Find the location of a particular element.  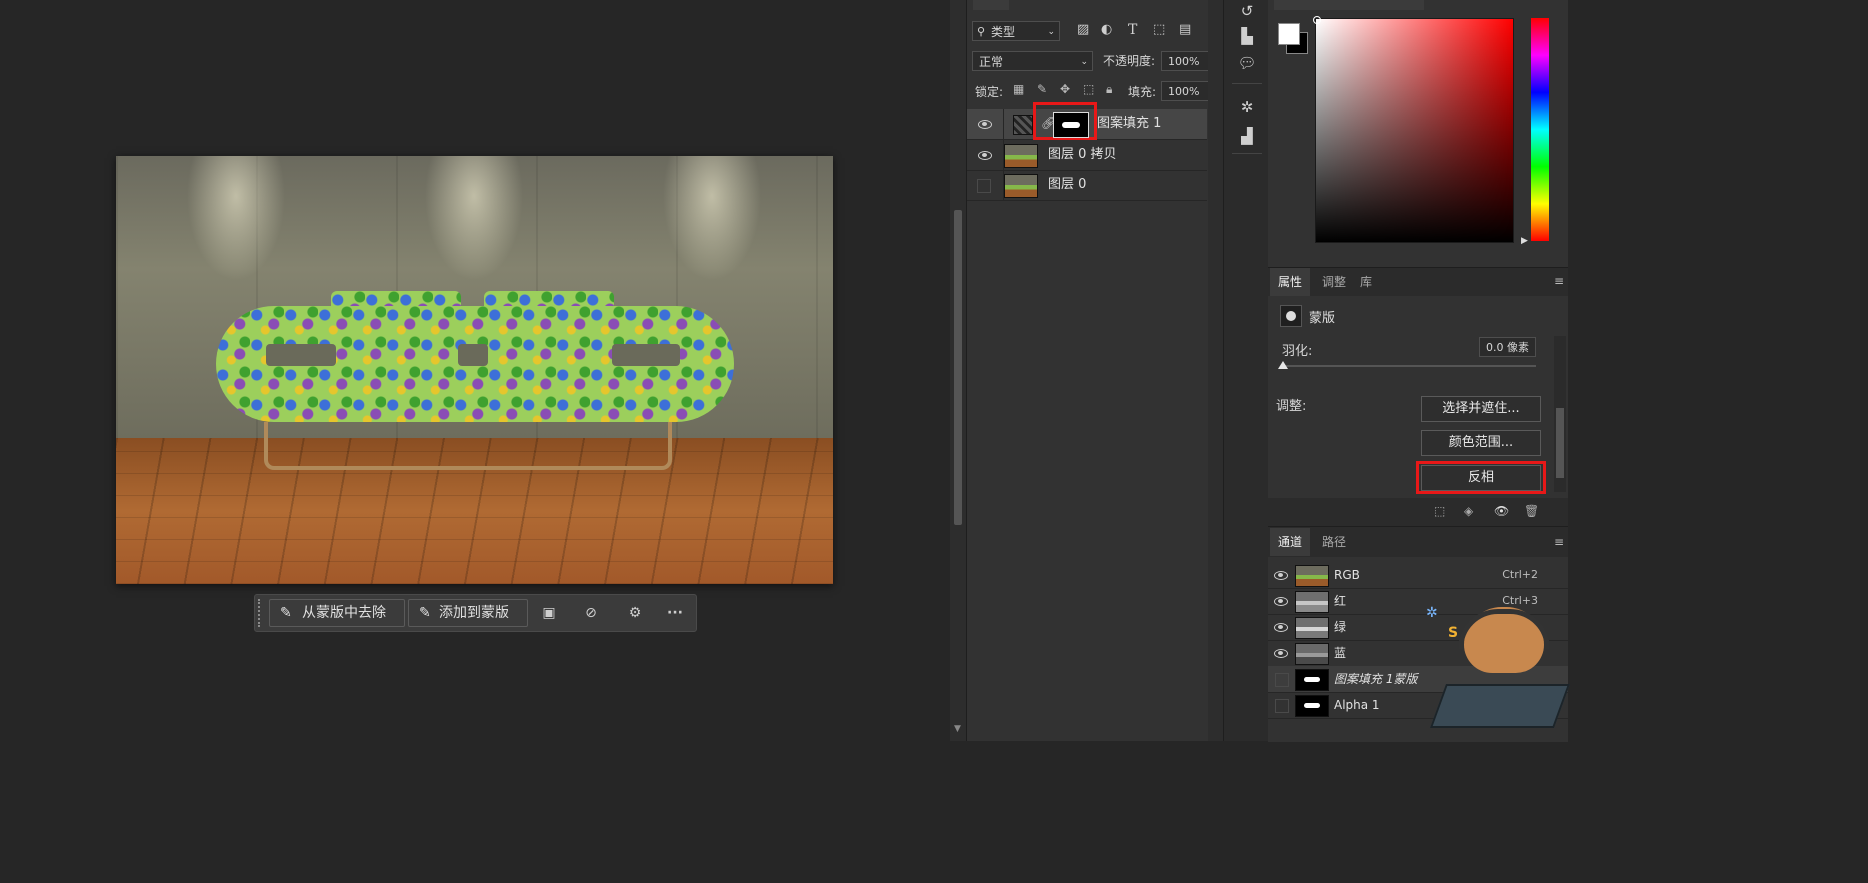

foreground-color-swatch is located at coordinates (1289, 34).